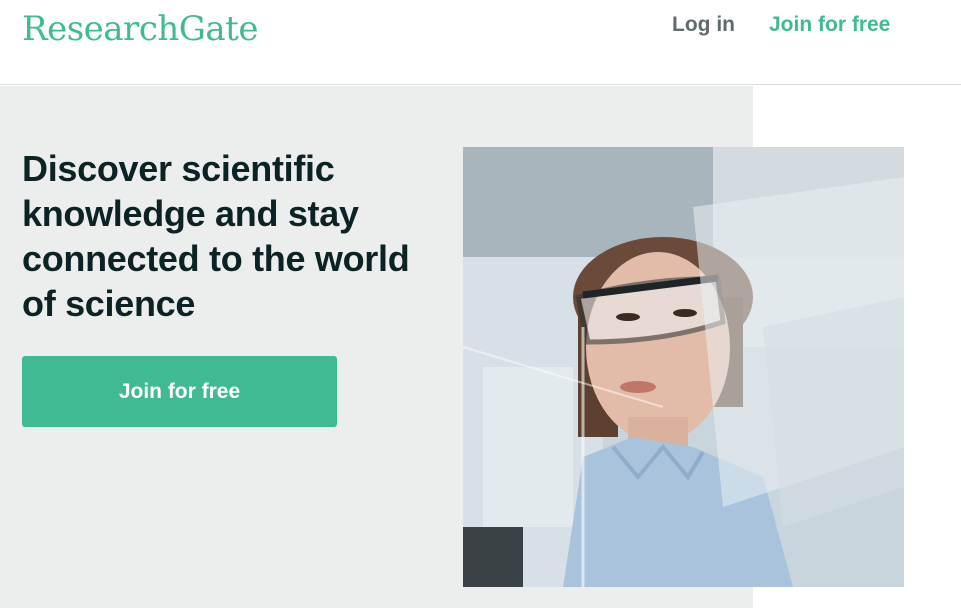 The width and height of the screenshot is (961, 608). I want to click on join-for-free-button: Join for free, so click(179, 391).